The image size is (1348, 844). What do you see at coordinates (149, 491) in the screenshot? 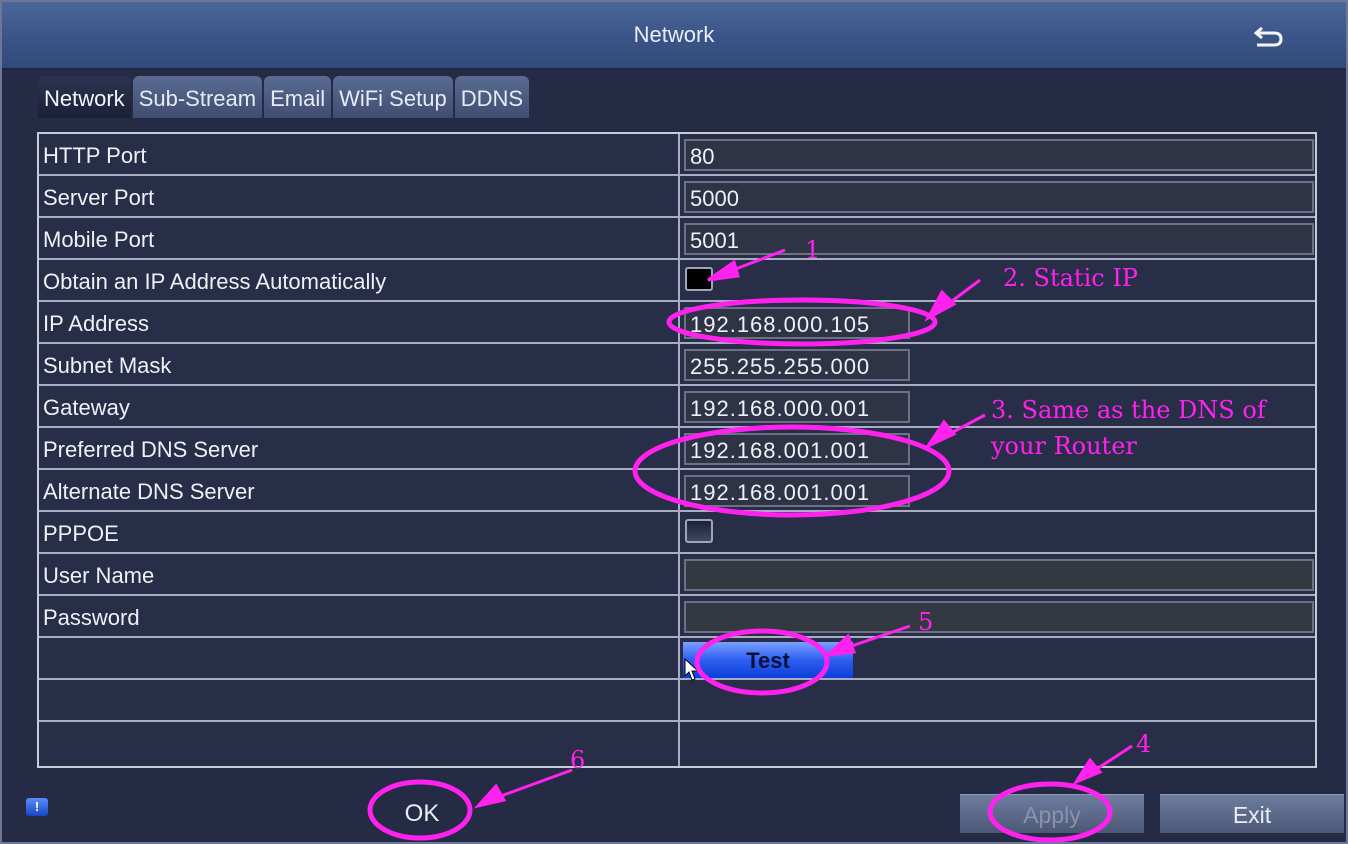
I see `alternate-dns-label: Alternate DNS Server` at bounding box center [149, 491].